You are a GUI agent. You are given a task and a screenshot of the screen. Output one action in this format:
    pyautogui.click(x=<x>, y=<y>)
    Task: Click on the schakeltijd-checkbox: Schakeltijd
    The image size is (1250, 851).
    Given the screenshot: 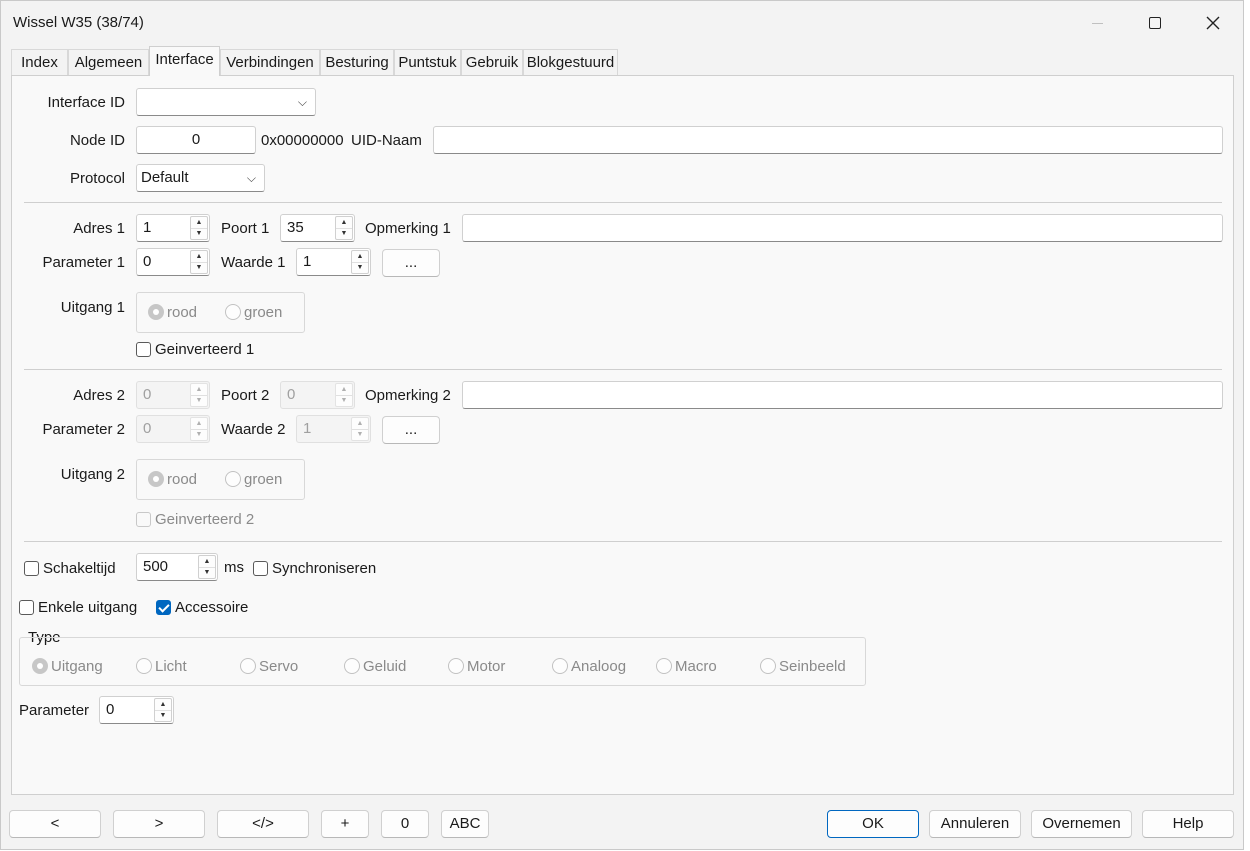 What is the action you would take?
    pyautogui.click(x=70, y=568)
    